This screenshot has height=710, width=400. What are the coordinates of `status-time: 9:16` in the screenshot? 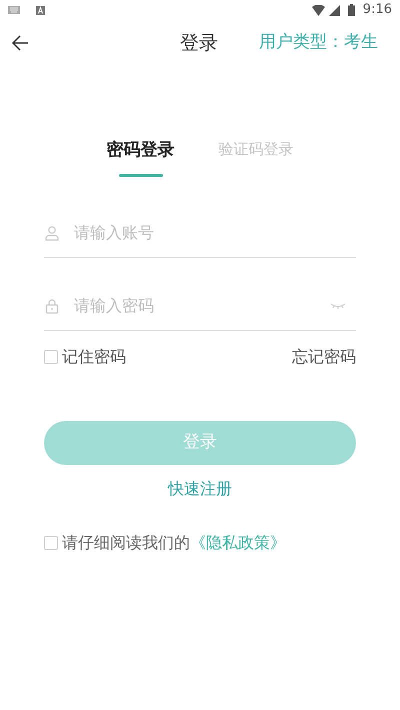 It's located at (377, 10).